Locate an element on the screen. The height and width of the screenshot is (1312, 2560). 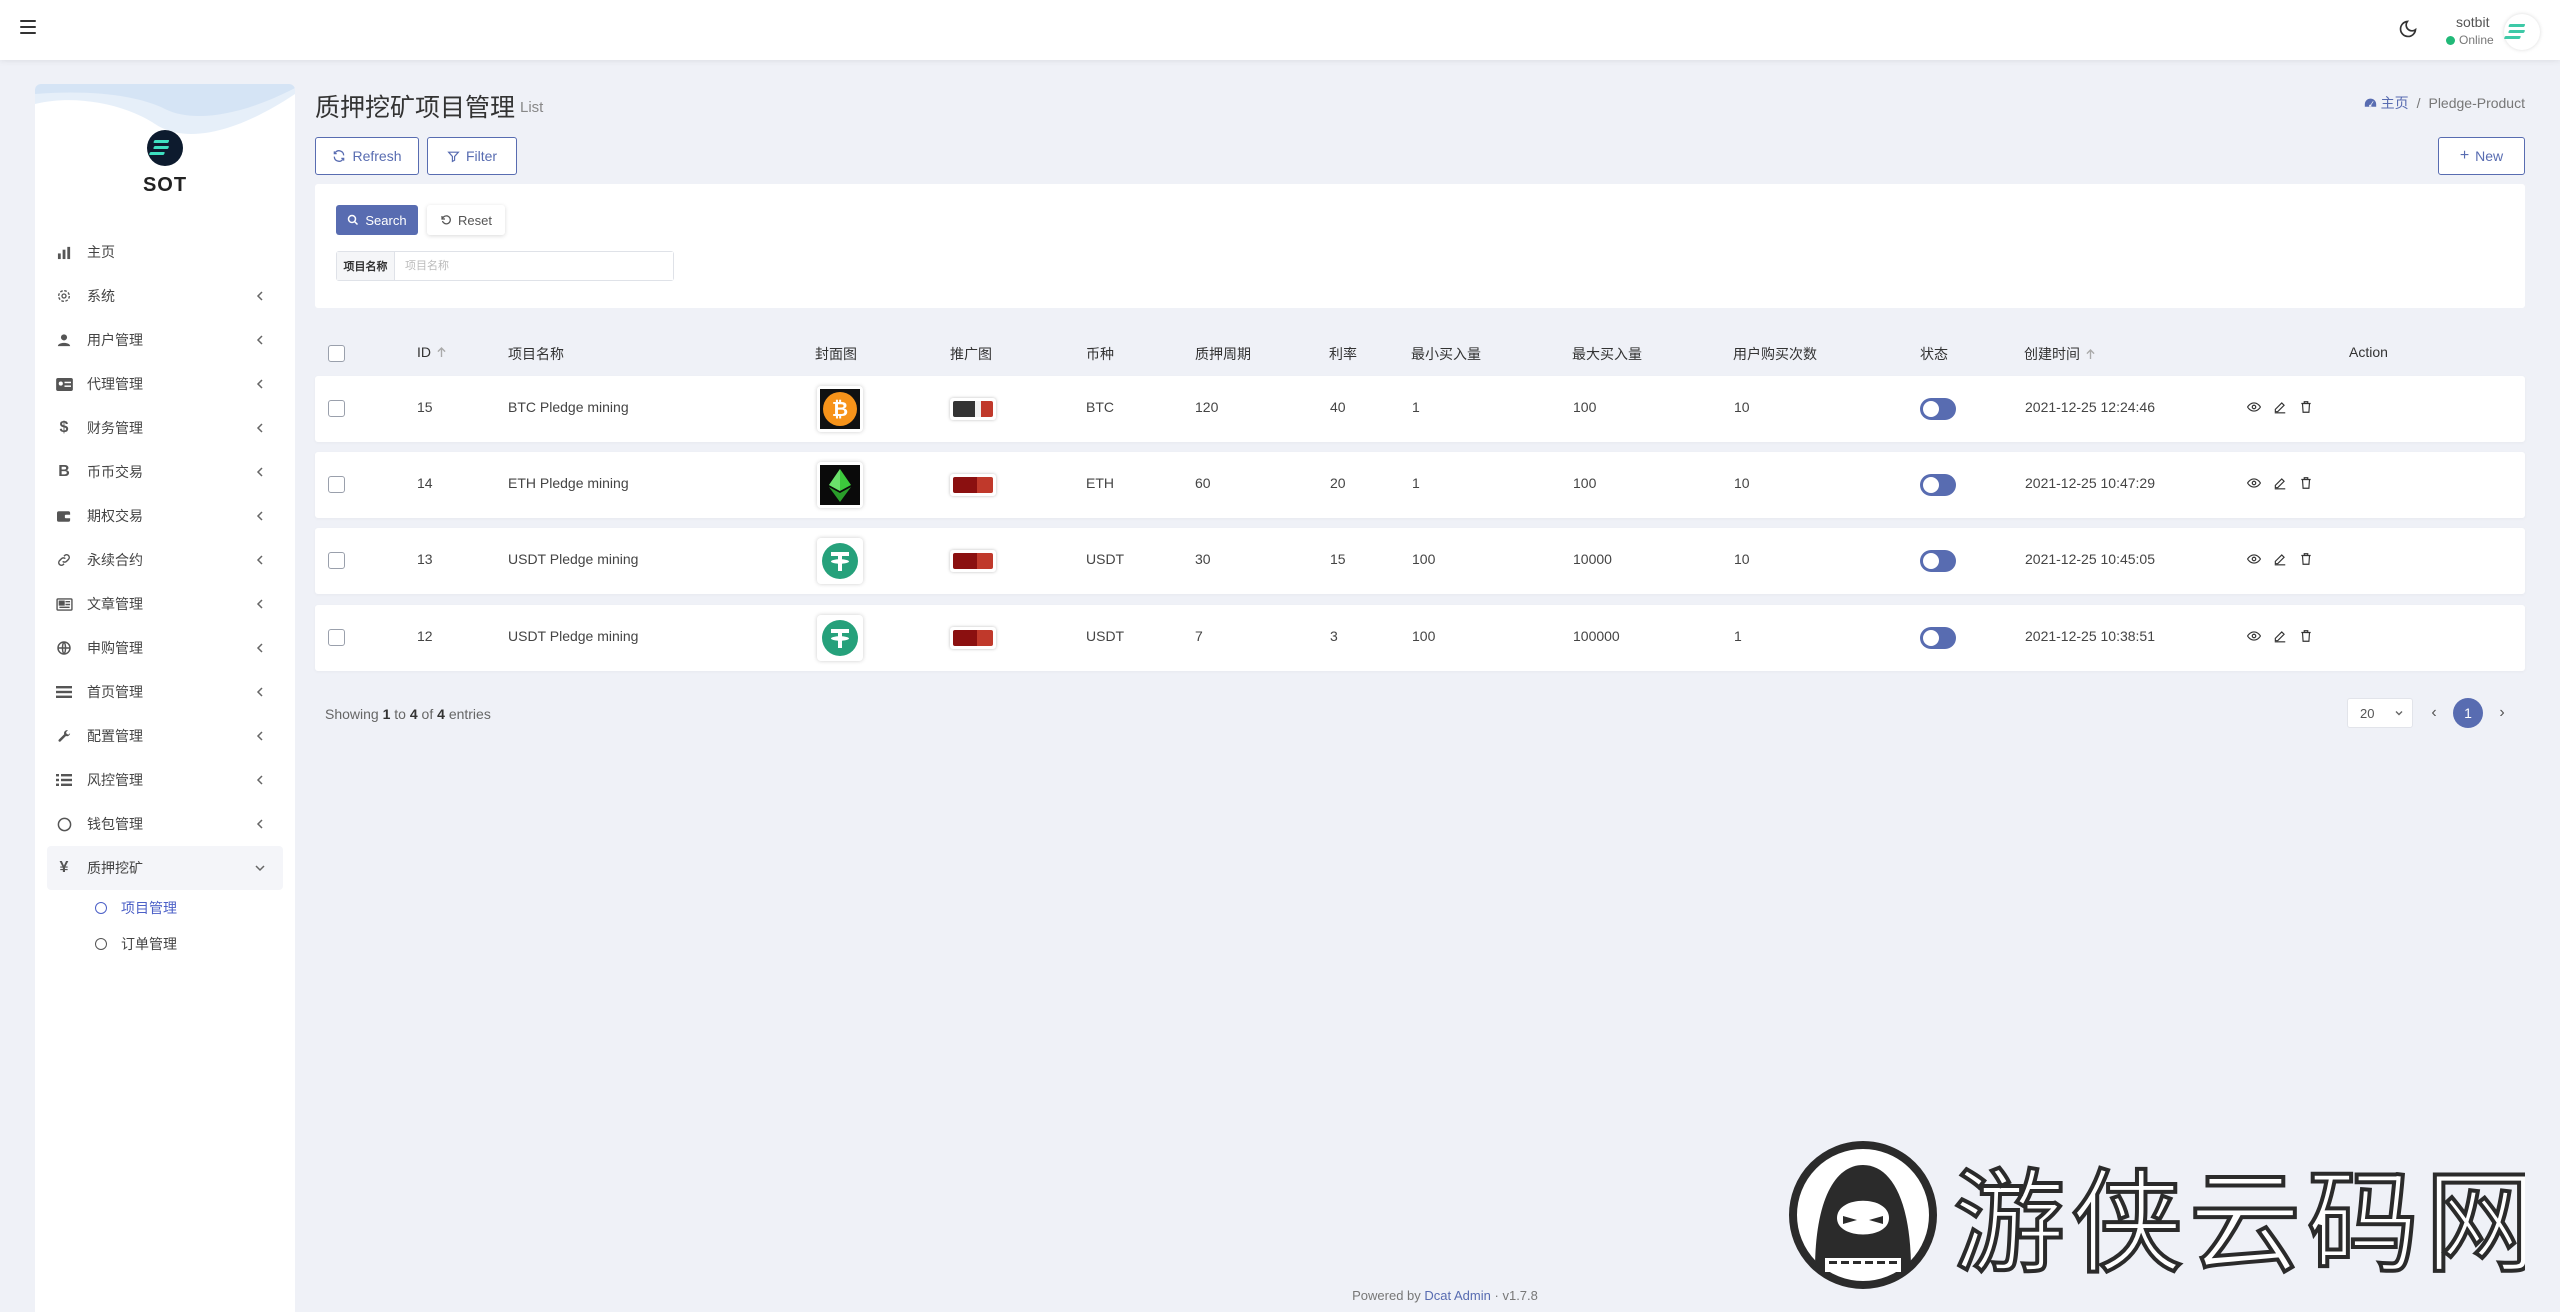
column-header-label: 利率 is located at coordinates (1343, 354).